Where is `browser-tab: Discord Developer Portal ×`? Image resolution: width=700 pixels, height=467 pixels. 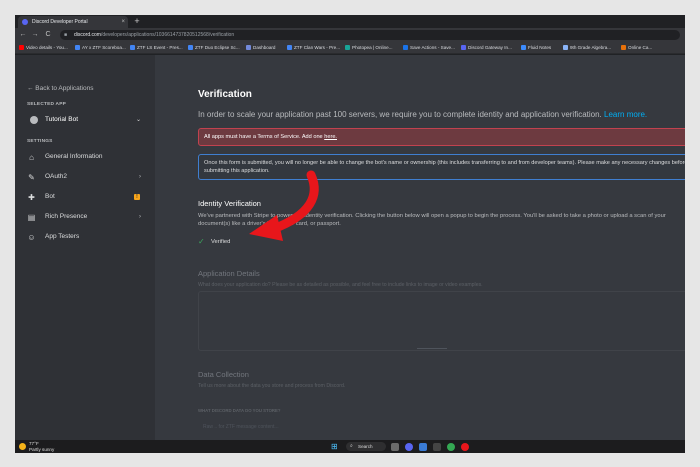
browser-tab: Discord Developer Portal × is located at coordinates (73, 22).